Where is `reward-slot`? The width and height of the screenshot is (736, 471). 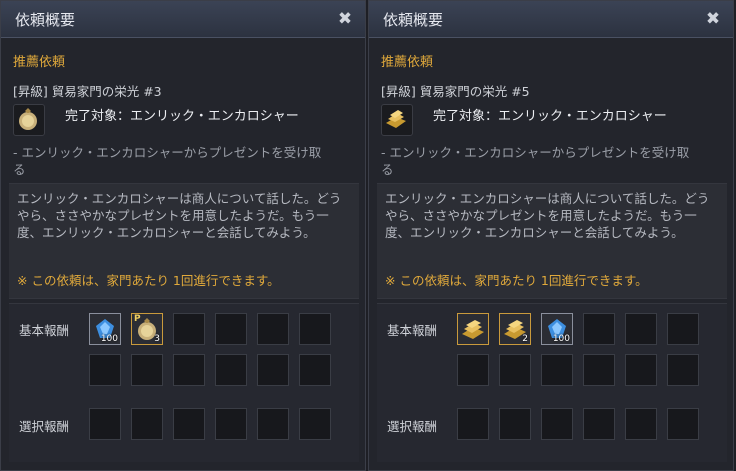 reward-slot is located at coordinates (473, 329).